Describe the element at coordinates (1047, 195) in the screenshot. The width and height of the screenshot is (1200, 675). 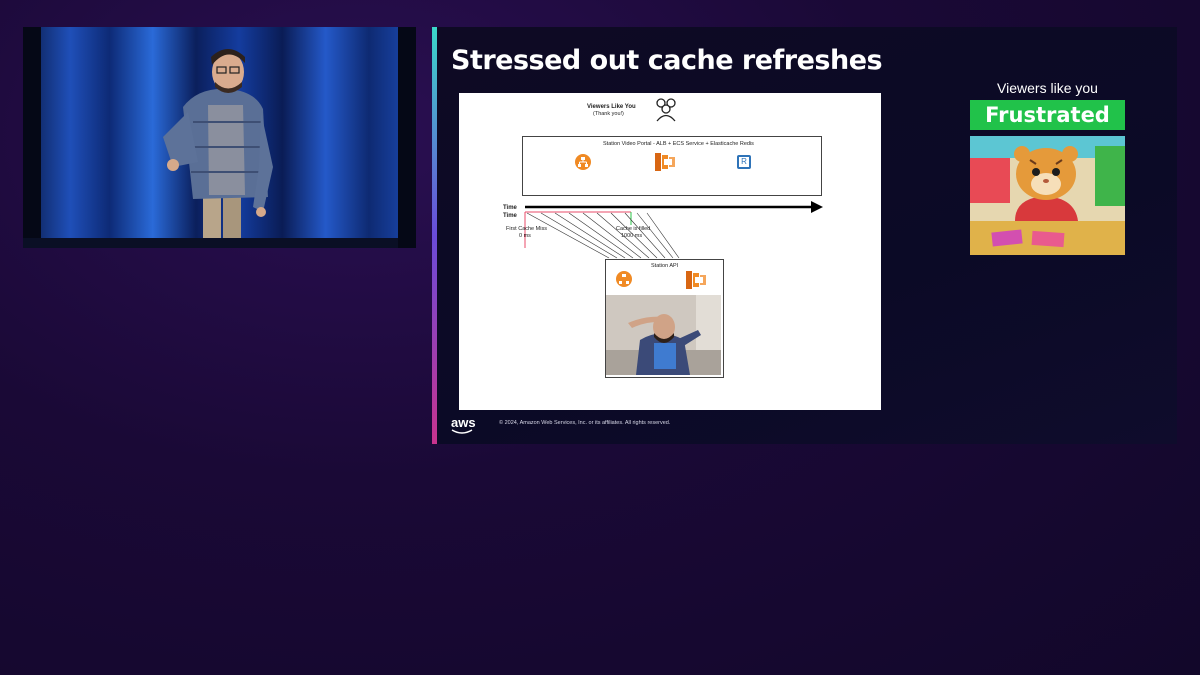
I see `cartoon-tiger-image` at that location.